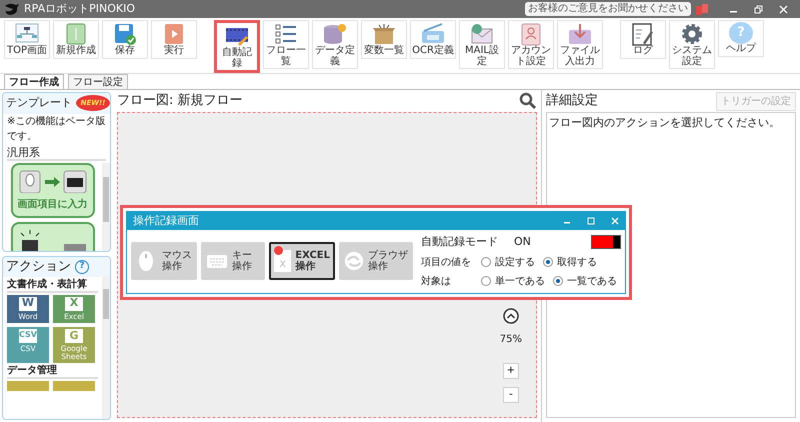 Image resolution: width=800 pixels, height=422 pixels. I want to click on feedback-icon, so click(702, 9).